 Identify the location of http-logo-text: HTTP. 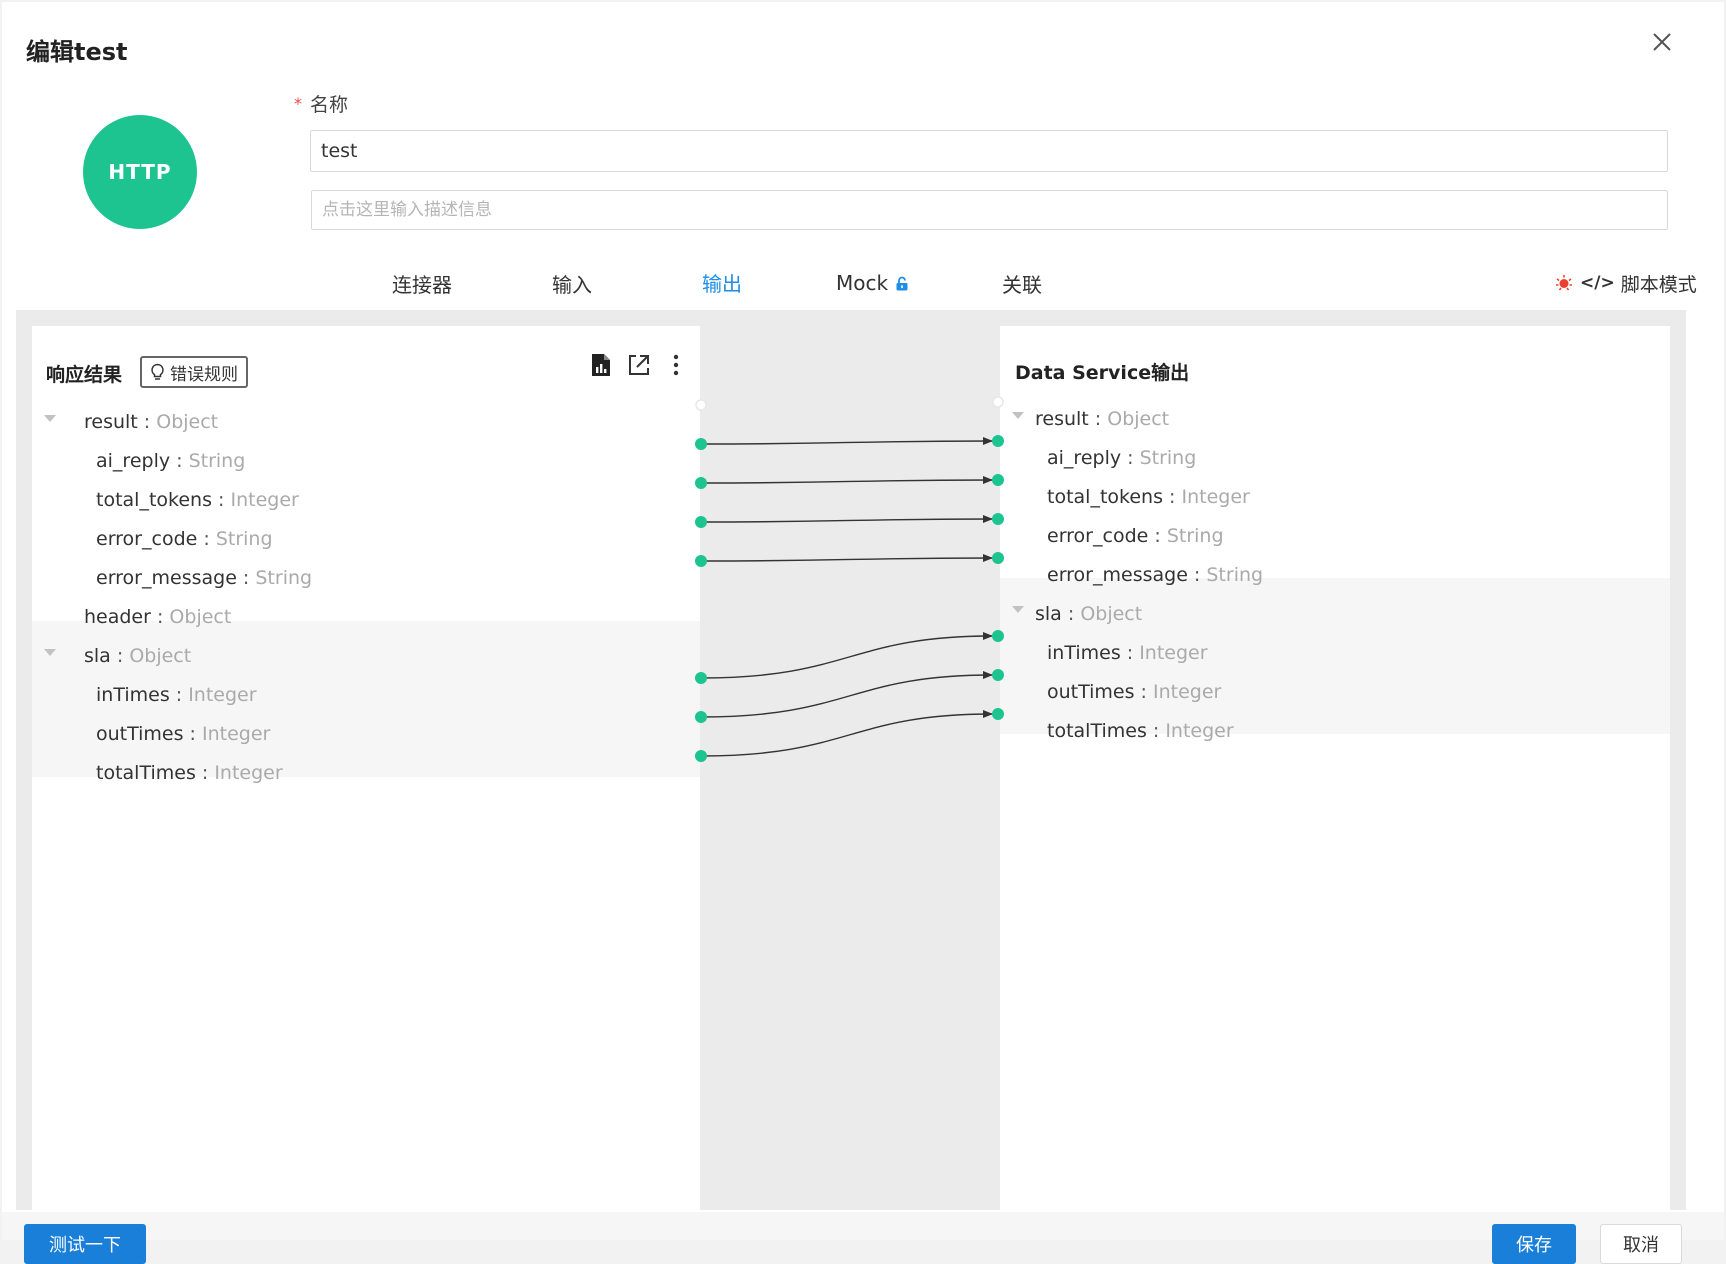
(140, 172).